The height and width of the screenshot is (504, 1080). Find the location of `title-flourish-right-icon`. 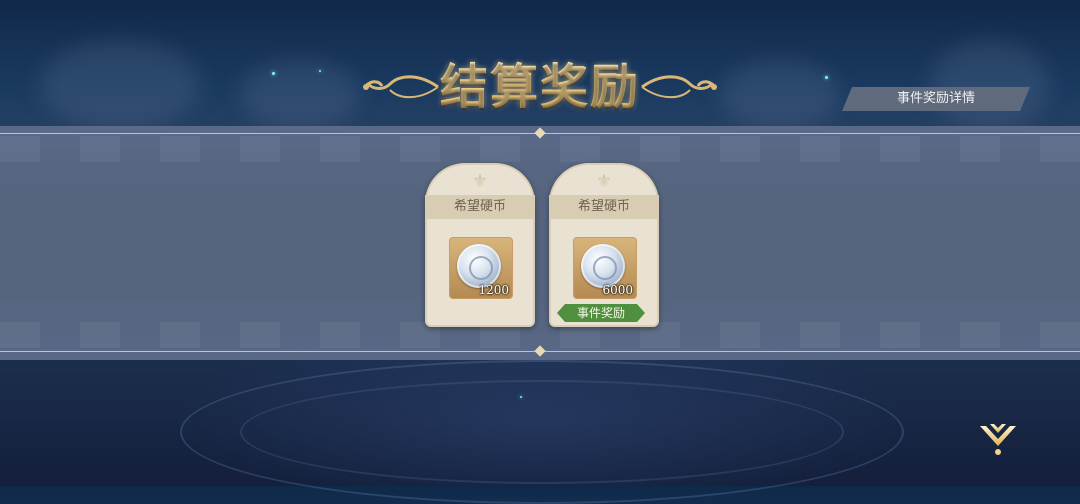

title-flourish-right-icon is located at coordinates (679, 87).